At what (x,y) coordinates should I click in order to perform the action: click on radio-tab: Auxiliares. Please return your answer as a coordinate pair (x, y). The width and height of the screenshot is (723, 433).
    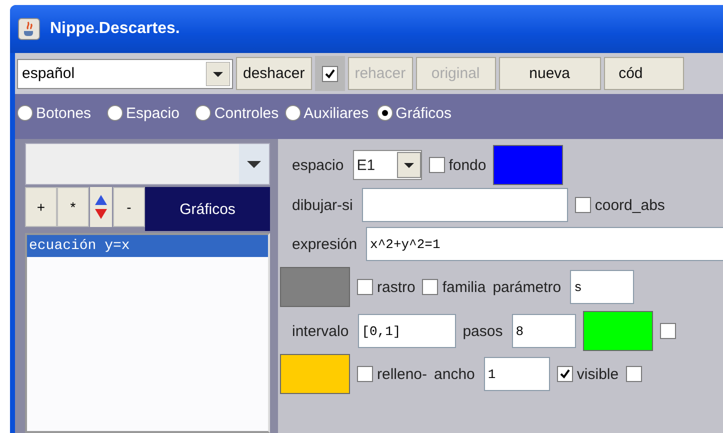
    Looking at the image, I should click on (325, 113).